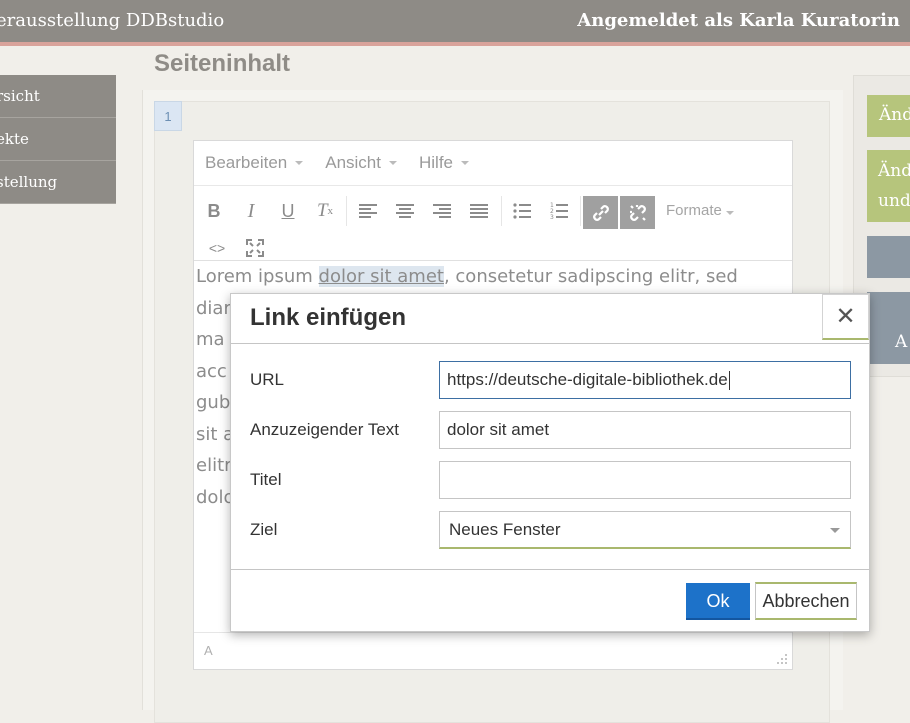 This screenshot has height=723, width=910. I want to click on clear-format-icon: Tx, so click(325, 211).